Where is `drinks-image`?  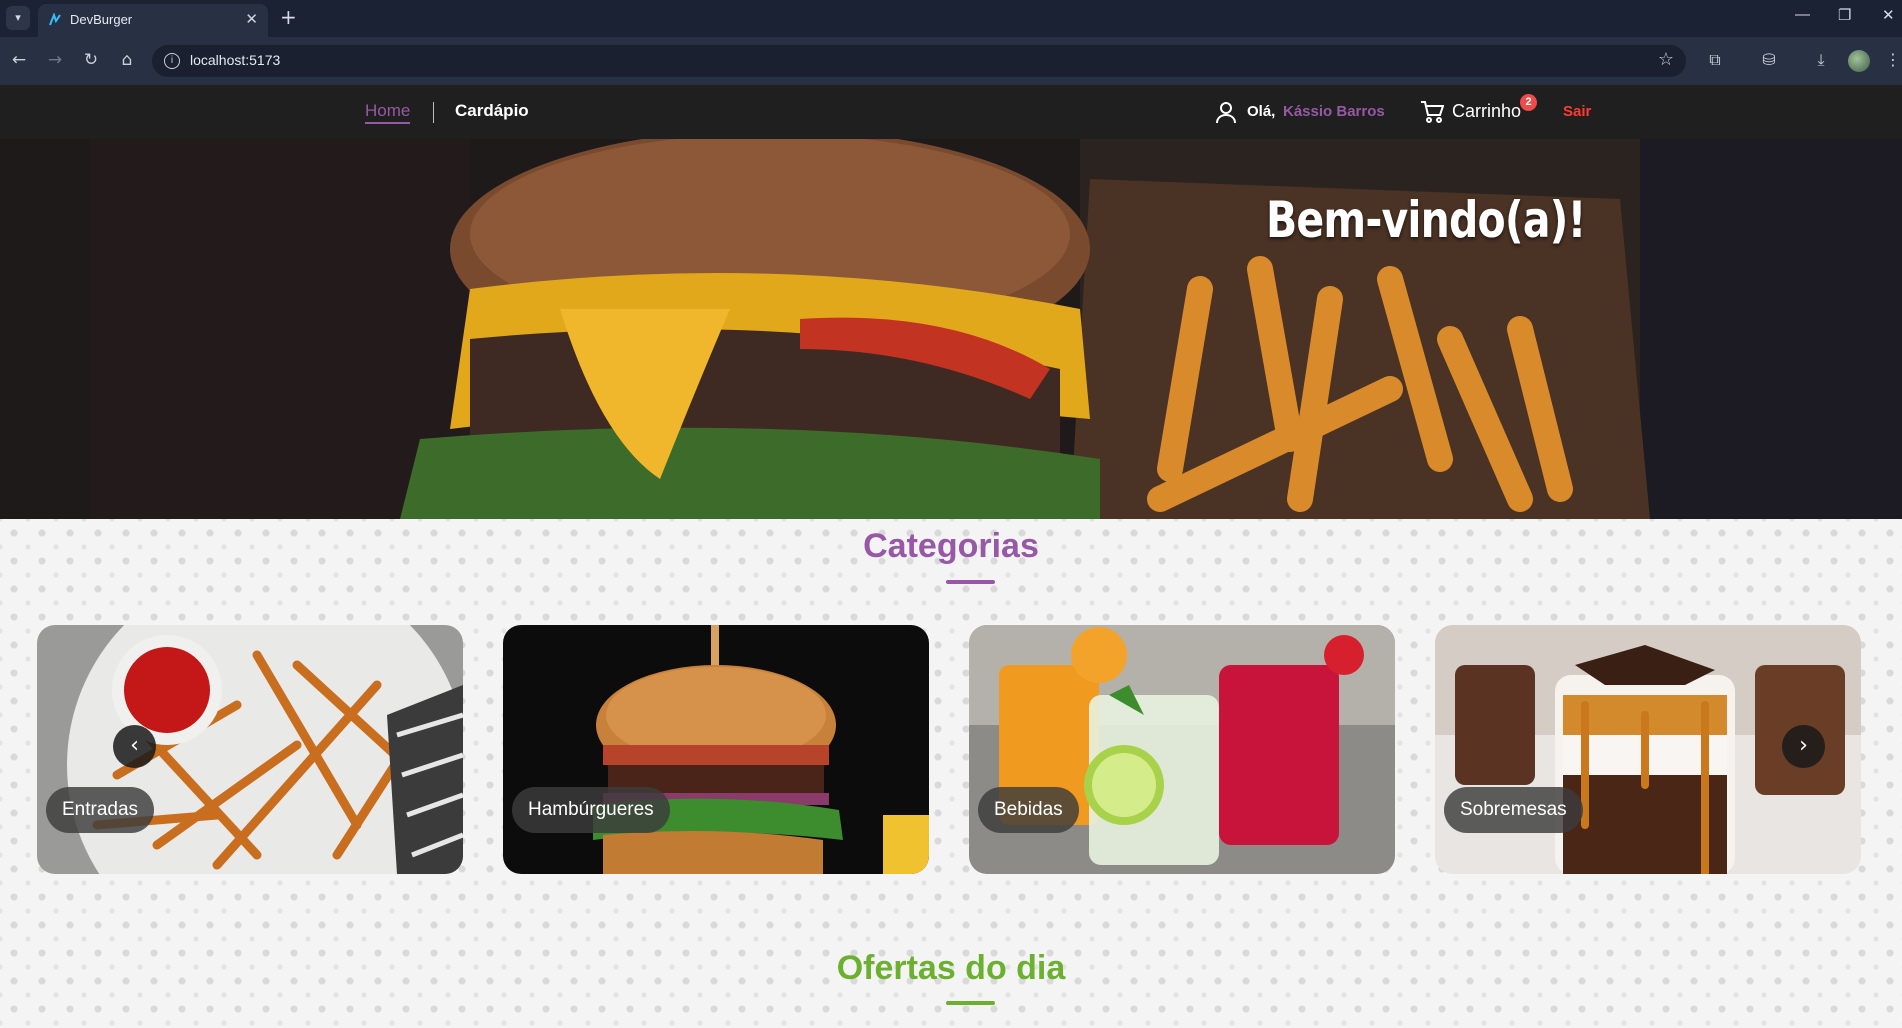
drinks-image is located at coordinates (1182, 749).